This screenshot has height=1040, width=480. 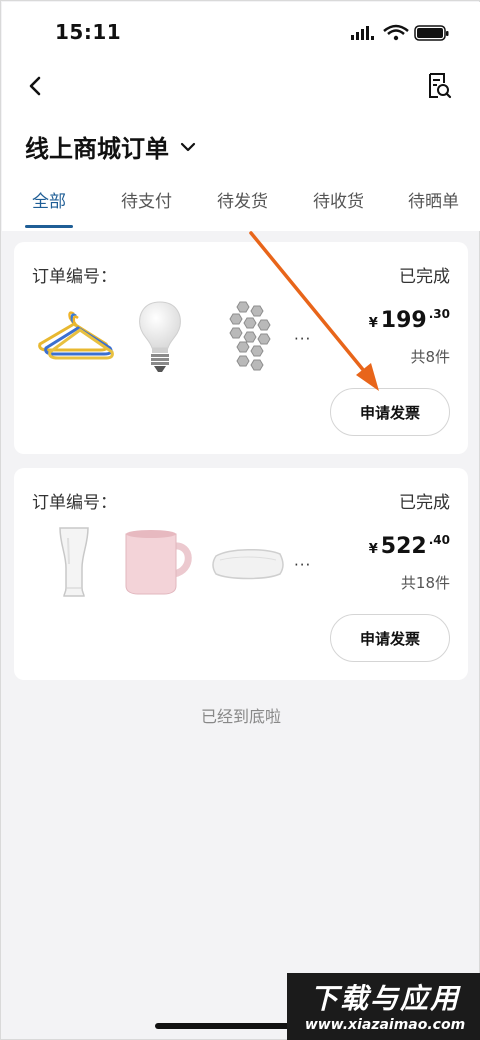 I want to click on order-price: ¥ 522 .40, so click(x=409, y=546).